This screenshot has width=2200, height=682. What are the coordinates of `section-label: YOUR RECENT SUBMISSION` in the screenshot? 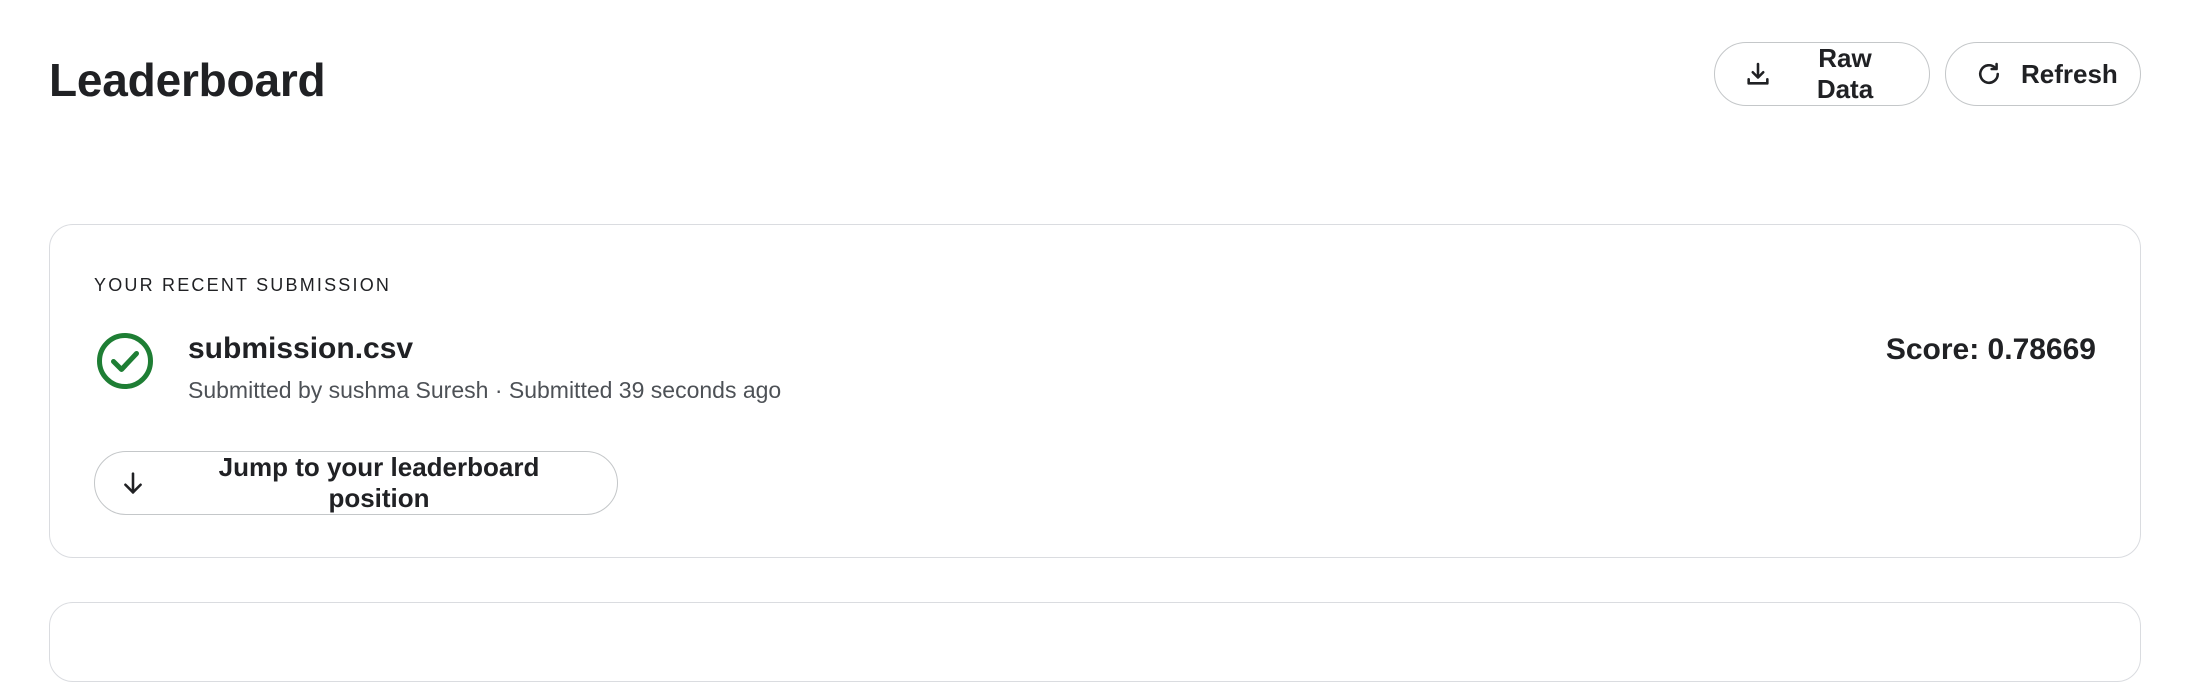 It's located at (243, 285).